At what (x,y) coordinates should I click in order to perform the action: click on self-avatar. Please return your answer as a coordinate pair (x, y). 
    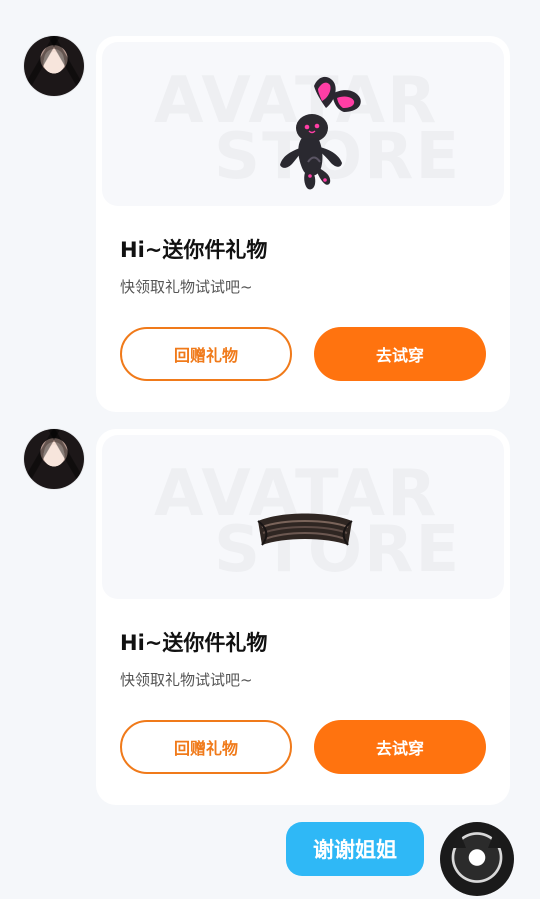
    Looking at the image, I should click on (477, 859).